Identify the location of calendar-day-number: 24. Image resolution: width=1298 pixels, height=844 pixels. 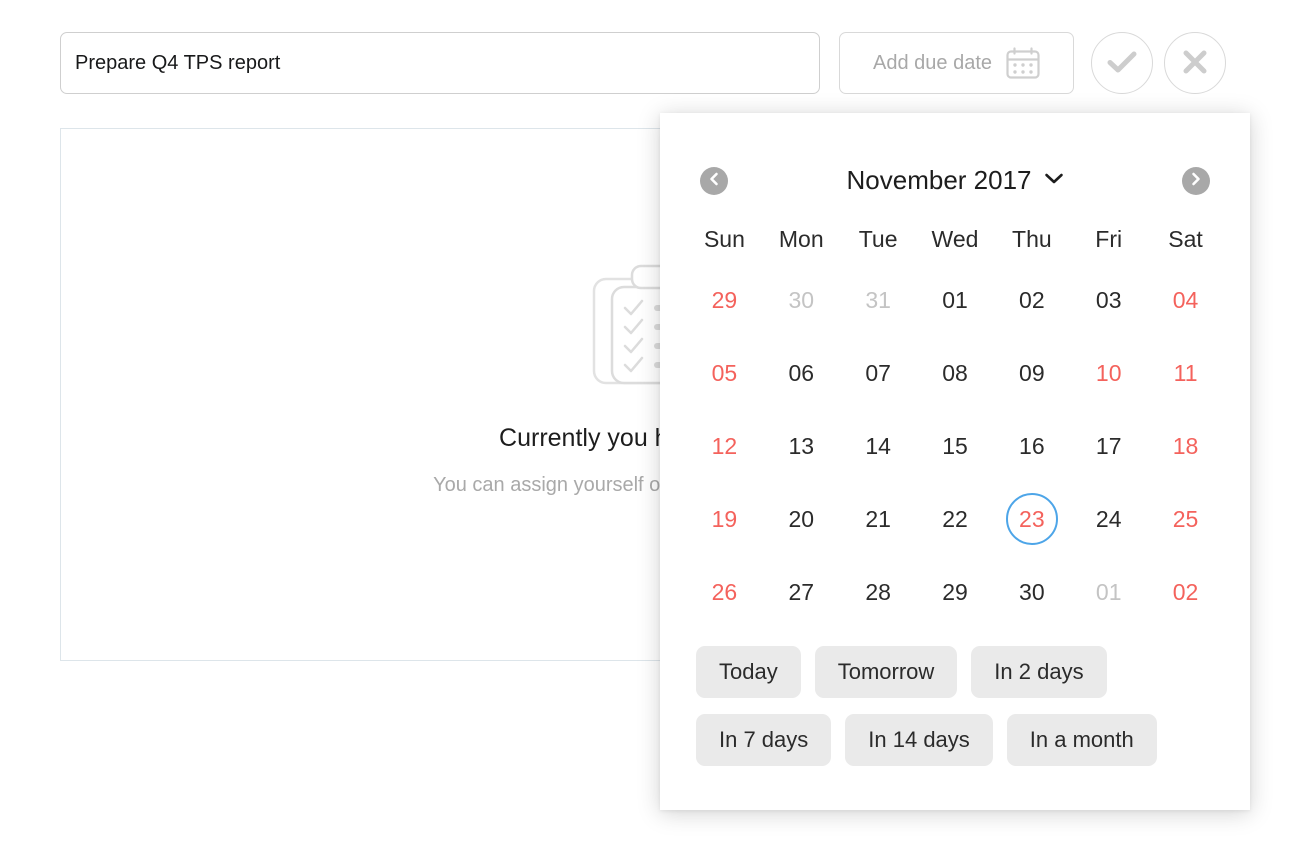
(1108, 519).